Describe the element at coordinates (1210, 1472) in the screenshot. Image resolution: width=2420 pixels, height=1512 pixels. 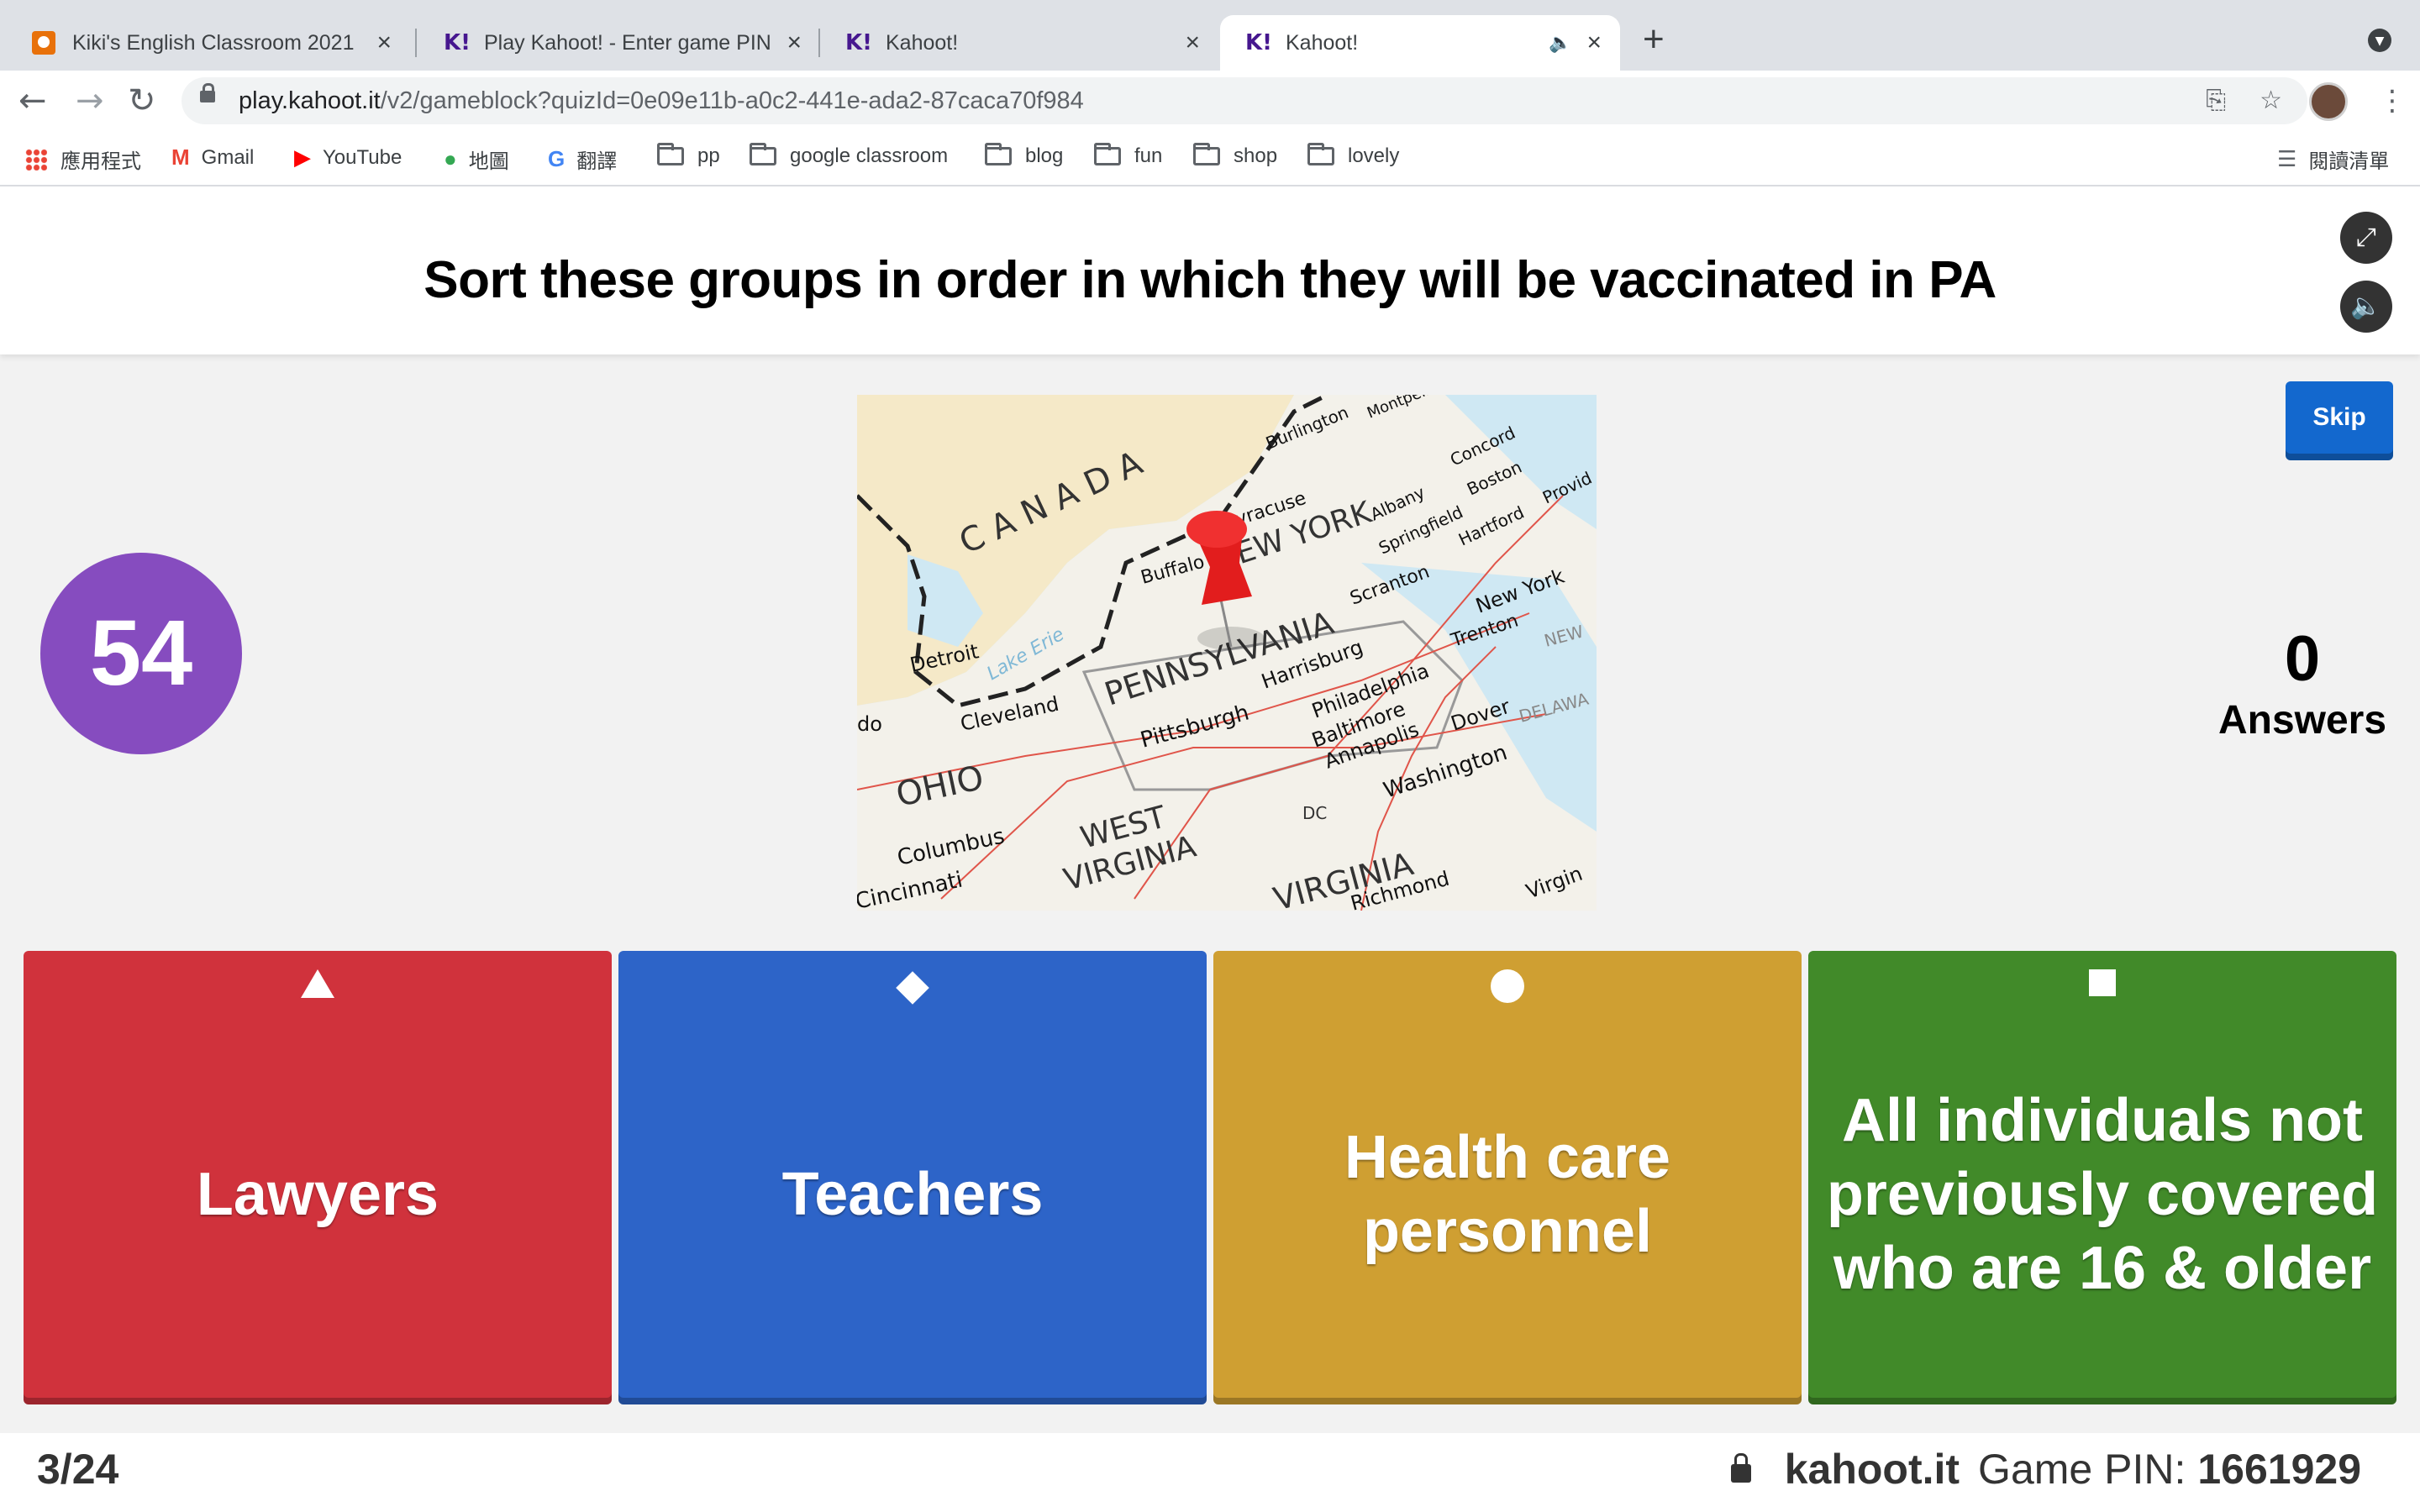
I see `game-footer: 3/24 kahoot.it Game PIN: 1661929` at that location.